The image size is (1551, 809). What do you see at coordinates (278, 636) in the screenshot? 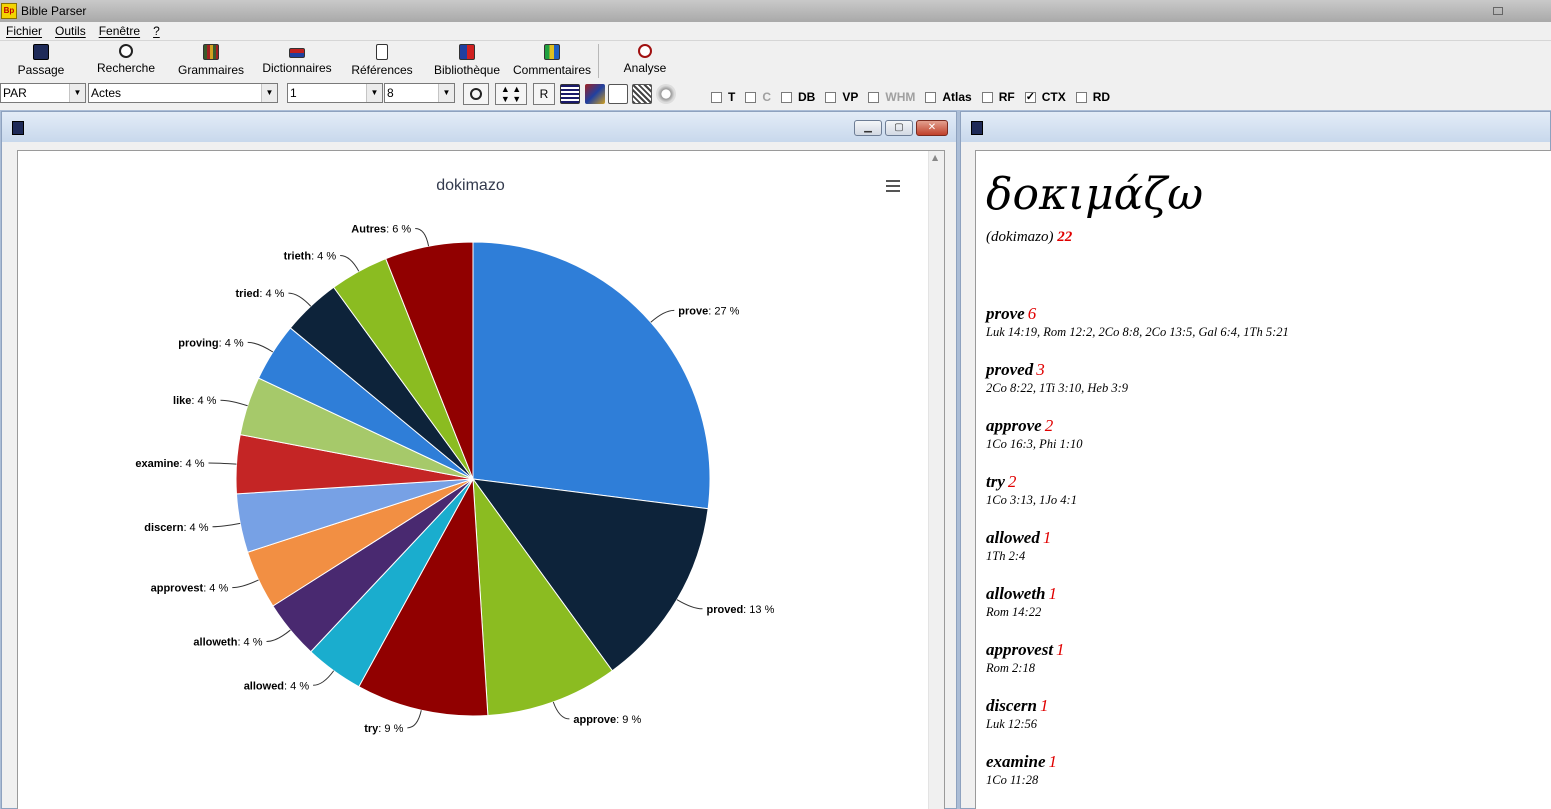
I see `pie-connector-alloweth` at bounding box center [278, 636].